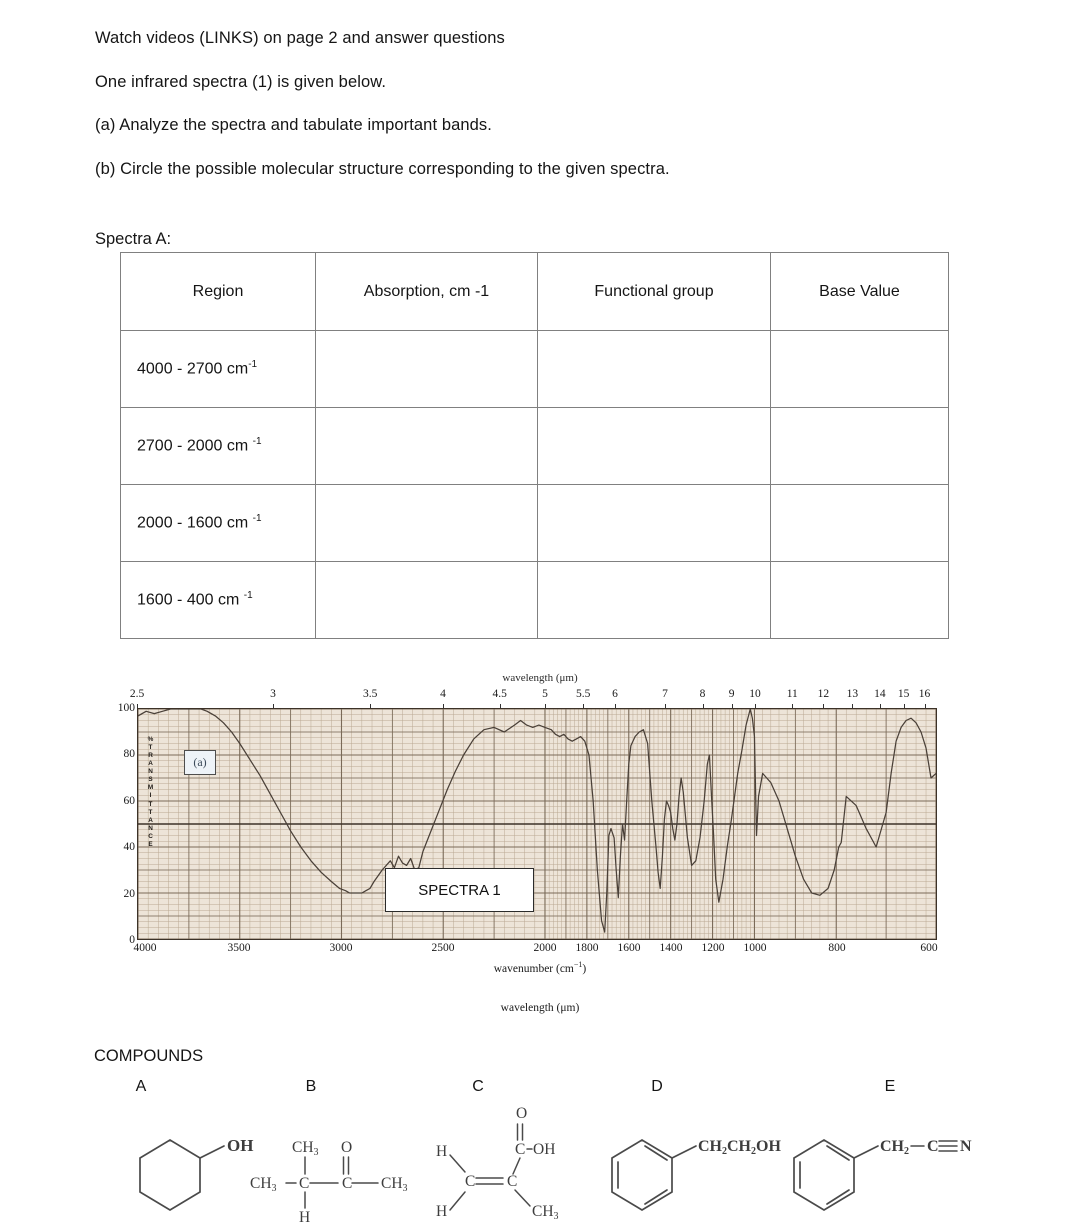  What do you see at coordinates (882, 1172) in the screenshot?
I see `structure-compound-e: CH2 C N` at bounding box center [882, 1172].